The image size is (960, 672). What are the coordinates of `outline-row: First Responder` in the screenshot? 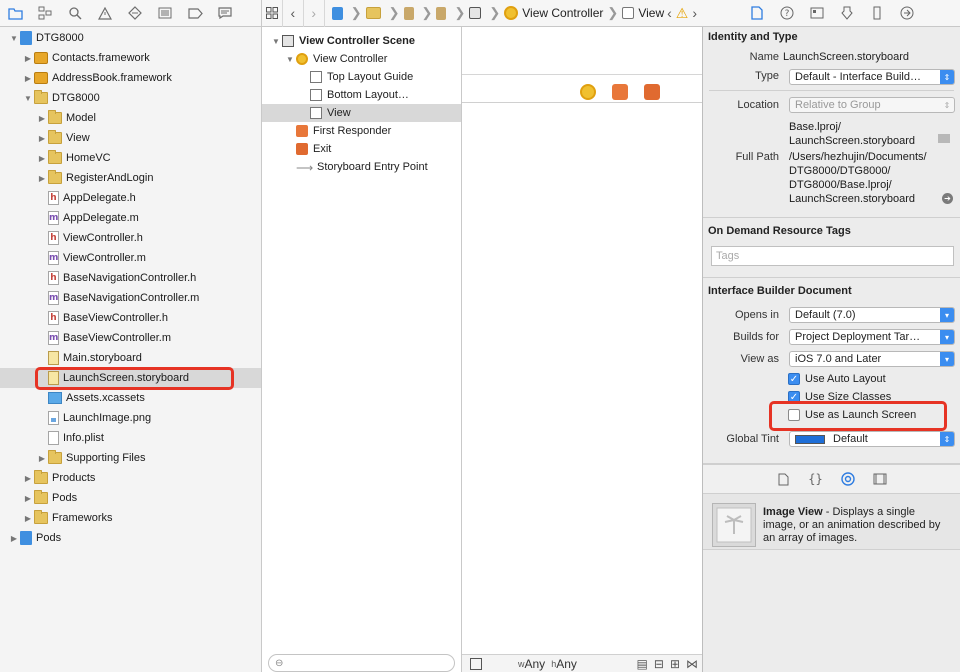 It's located at (361, 131).